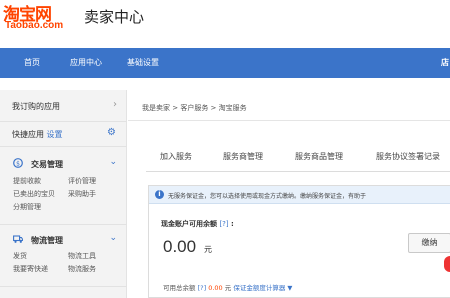 The height and width of the screenshot is (298, 450). I want to click on sidebar-link: 评价管理, so click(82, 181).